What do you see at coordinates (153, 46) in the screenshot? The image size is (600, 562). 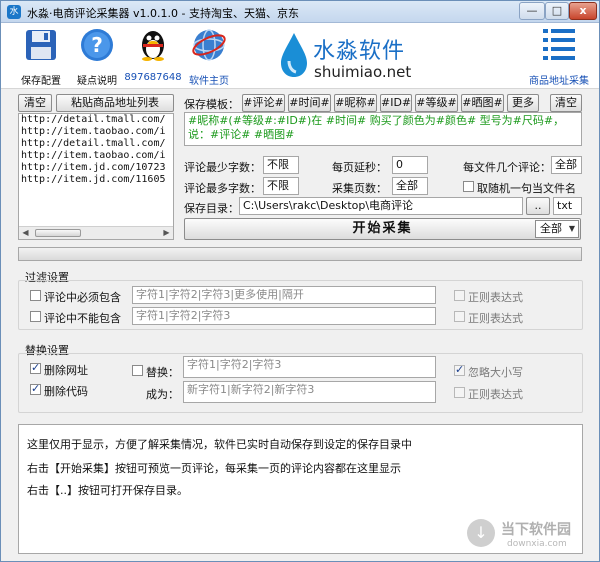 I see `qq-penguin-icon` at bounding box center [153, 46].